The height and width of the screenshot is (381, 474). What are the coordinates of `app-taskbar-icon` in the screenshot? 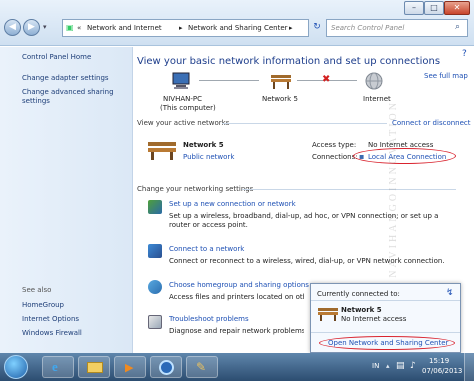 It's located at (166, 367).